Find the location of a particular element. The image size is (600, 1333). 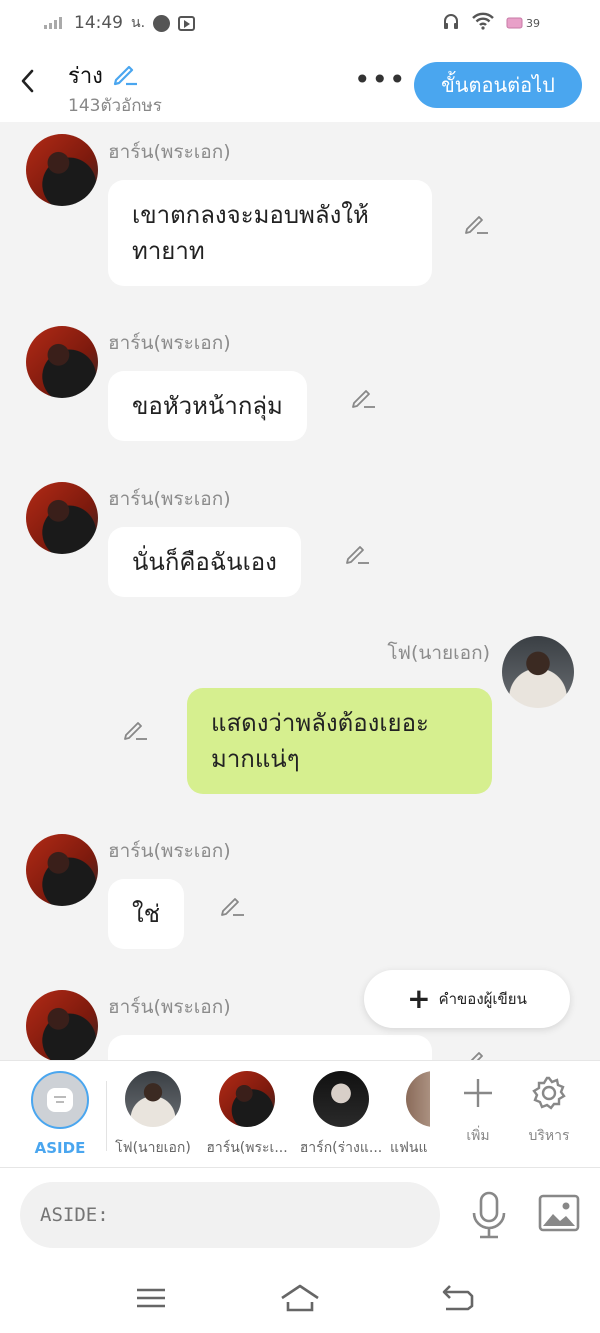

navigation-bar is located at coordinates (300, 1298).